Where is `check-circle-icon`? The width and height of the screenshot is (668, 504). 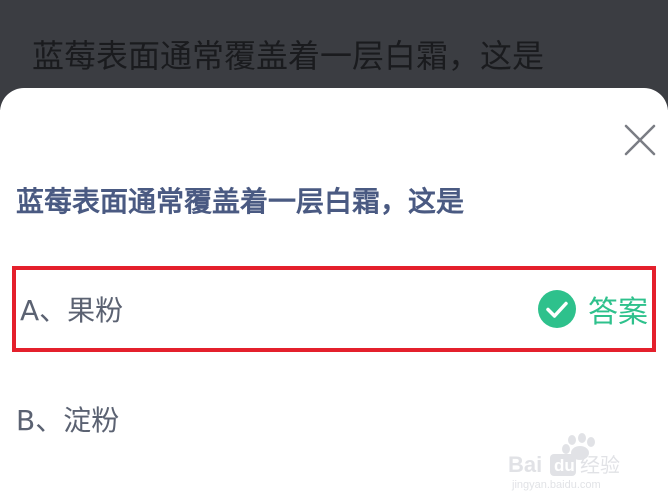
check-circle-icon is located at coordinates (557, 309).